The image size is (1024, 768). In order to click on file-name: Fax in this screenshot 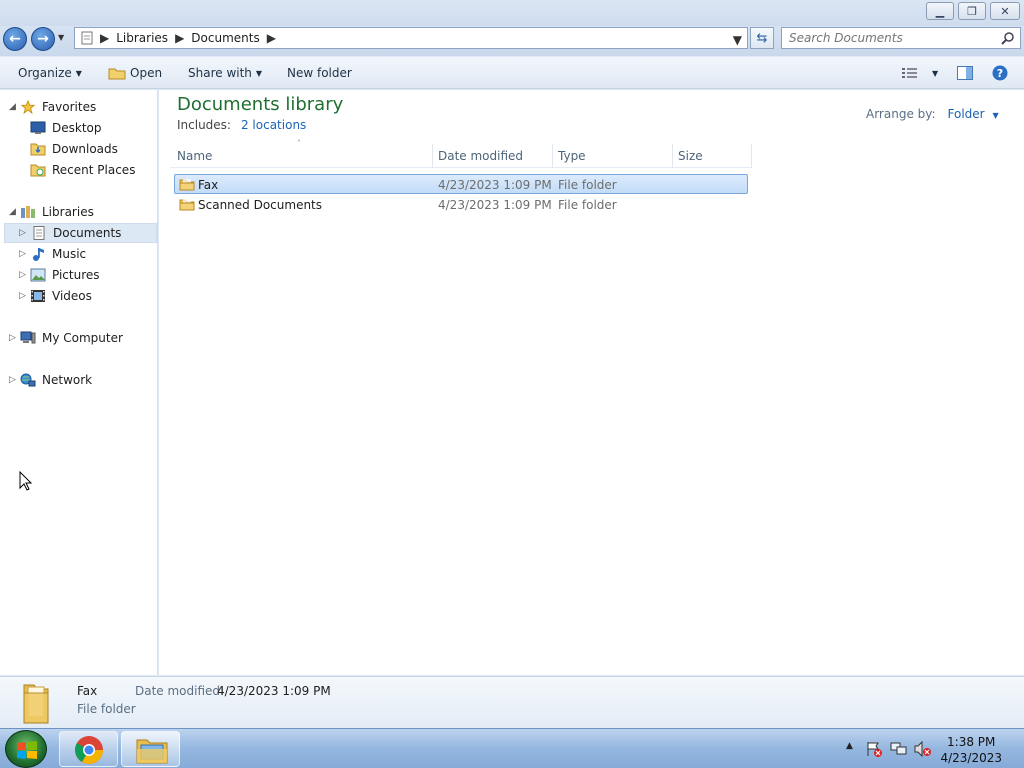, I will do `click(208, 185)`.